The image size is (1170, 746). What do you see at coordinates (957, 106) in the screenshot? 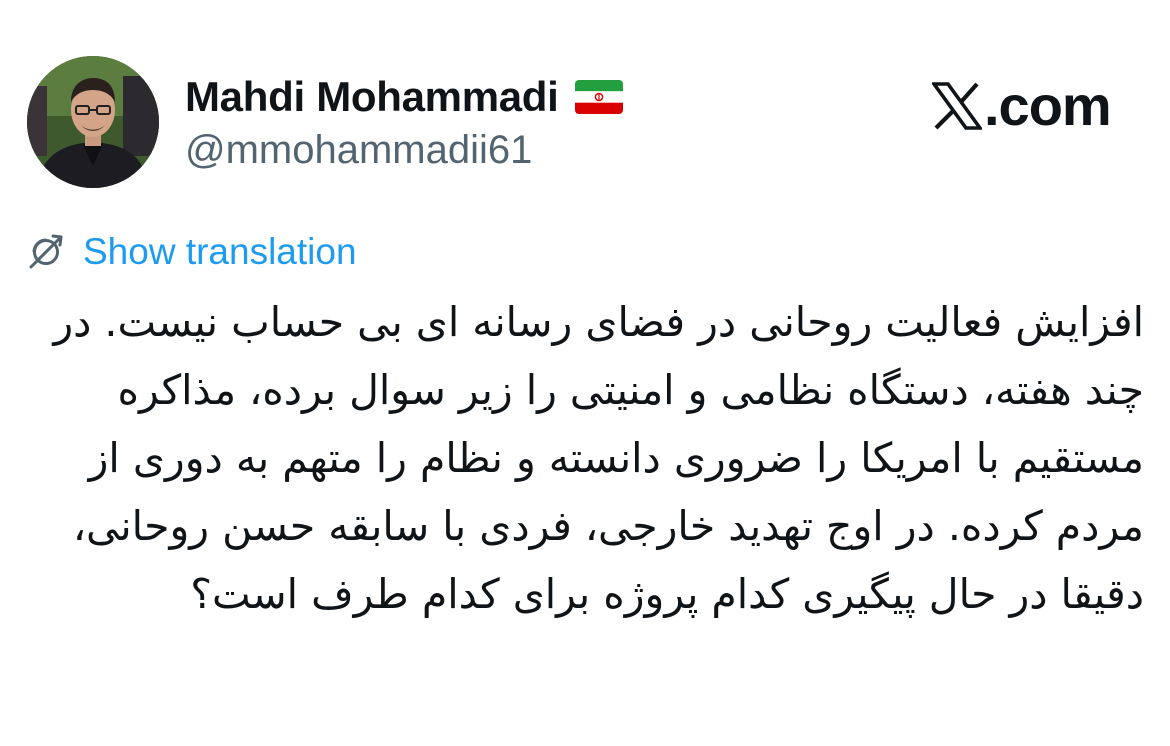
I see `x-logo-icon` at bounding box center [957, 106].